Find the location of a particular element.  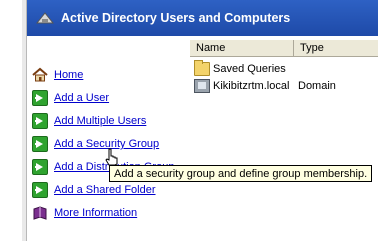

list-item-name: Saved Queries is located at coordinates (249, 69).